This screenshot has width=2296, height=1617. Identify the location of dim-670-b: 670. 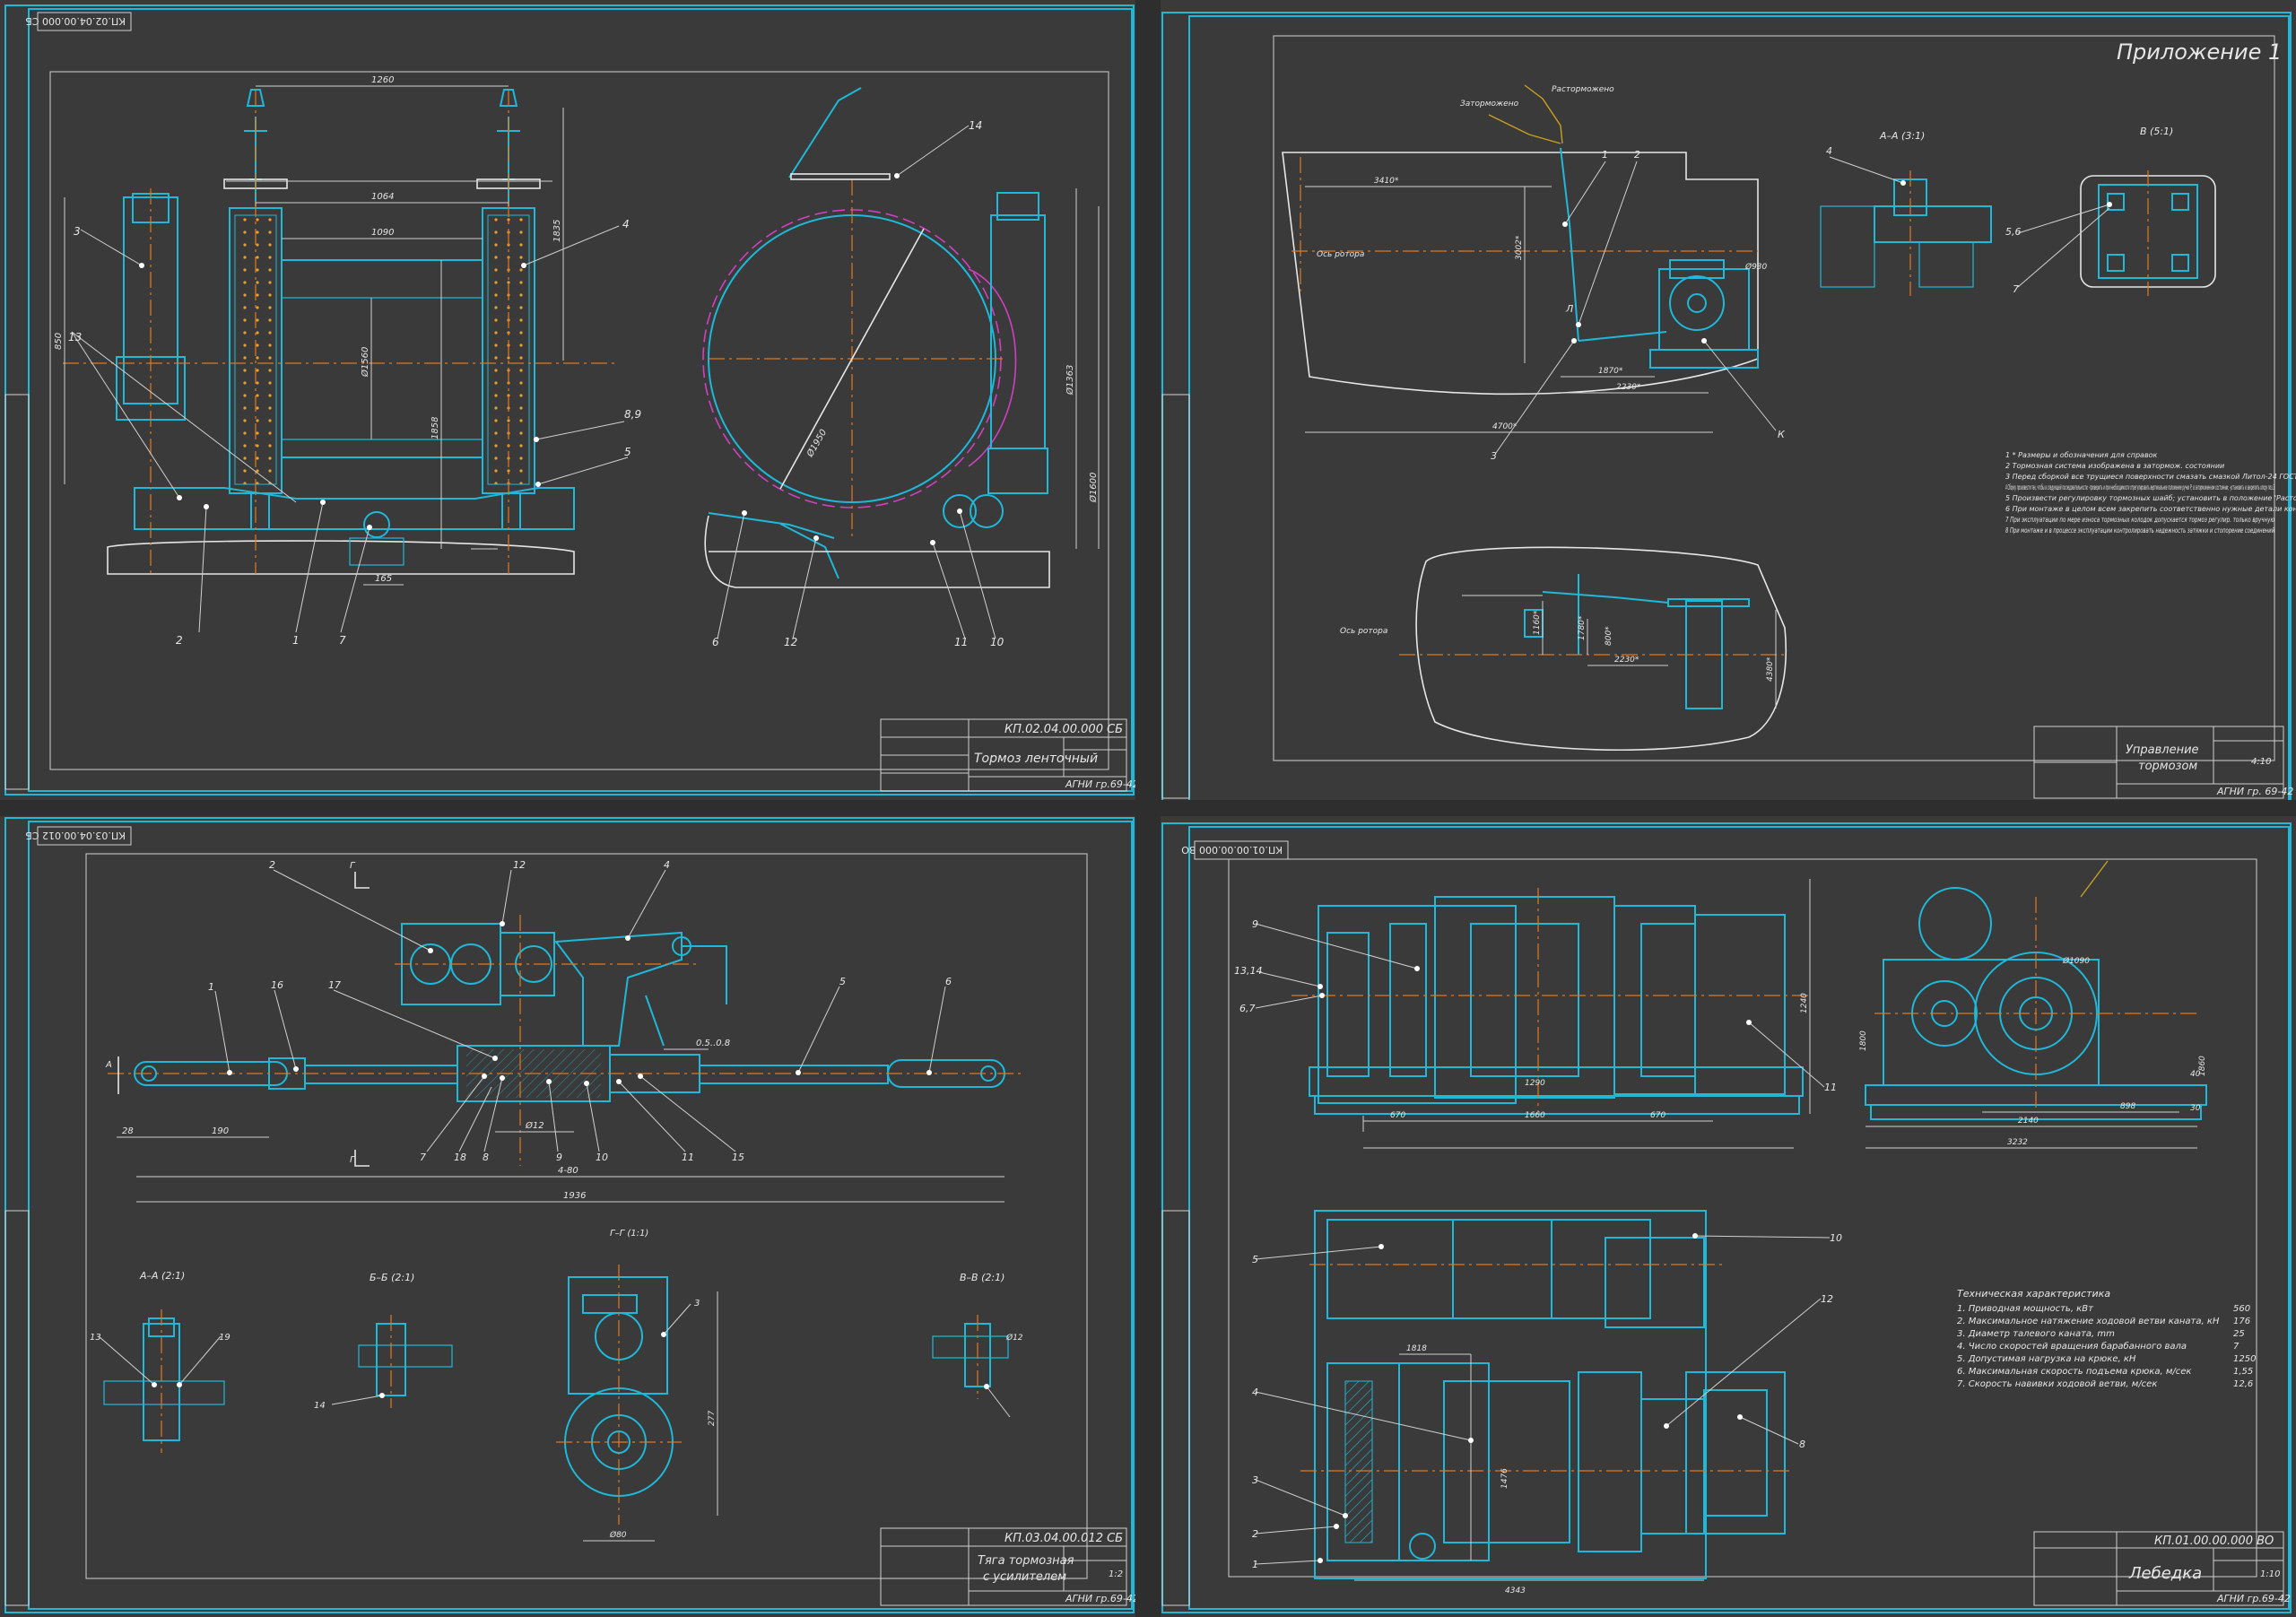
(1657, 1115).